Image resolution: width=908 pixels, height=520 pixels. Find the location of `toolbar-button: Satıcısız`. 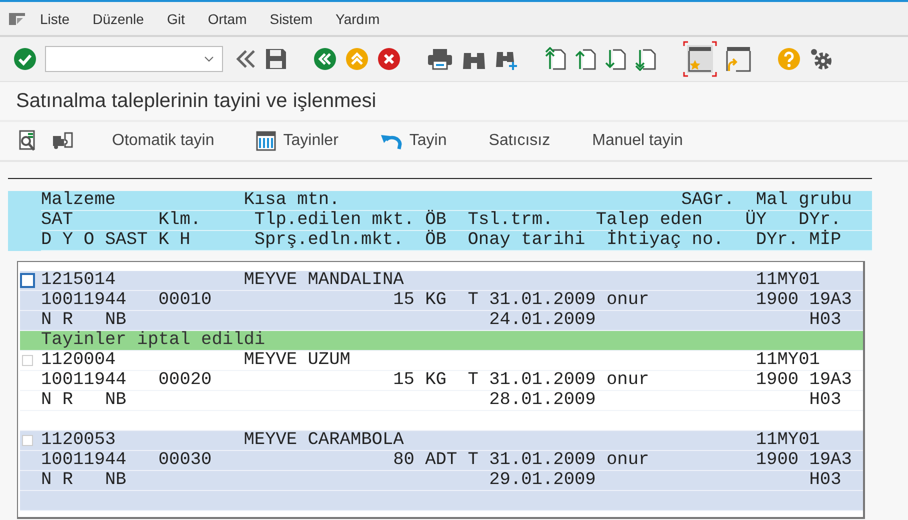

toolbar-button: Satıcısız is located at coordinates (519, 141).